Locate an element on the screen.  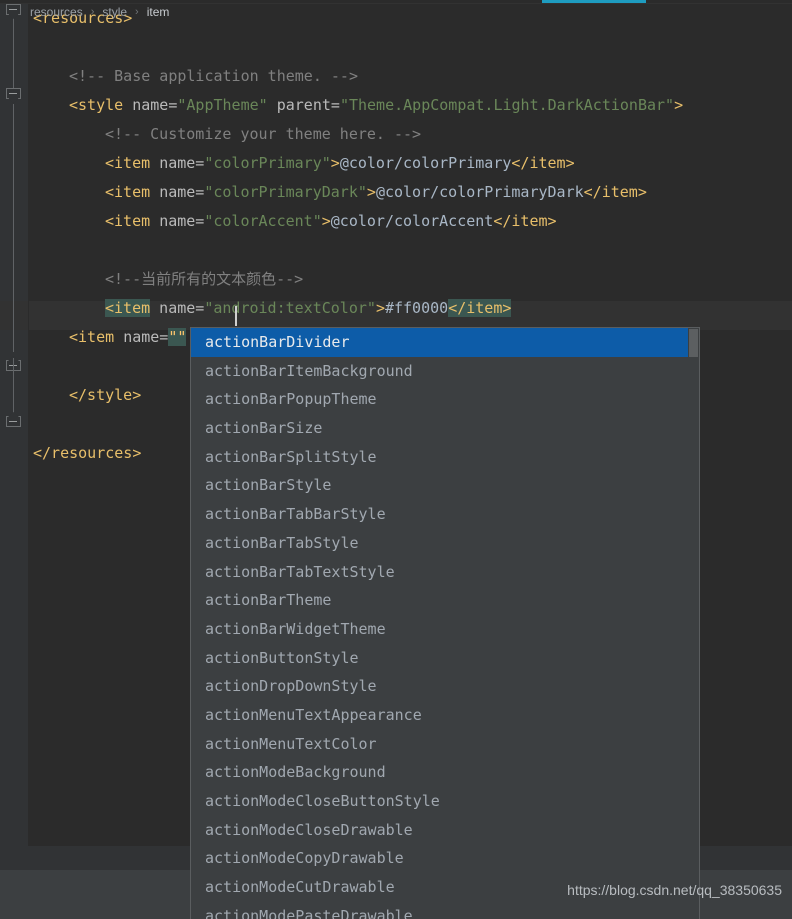
code-line: <!-- Customize your theme here. --> is located at coordinates (410, 134).